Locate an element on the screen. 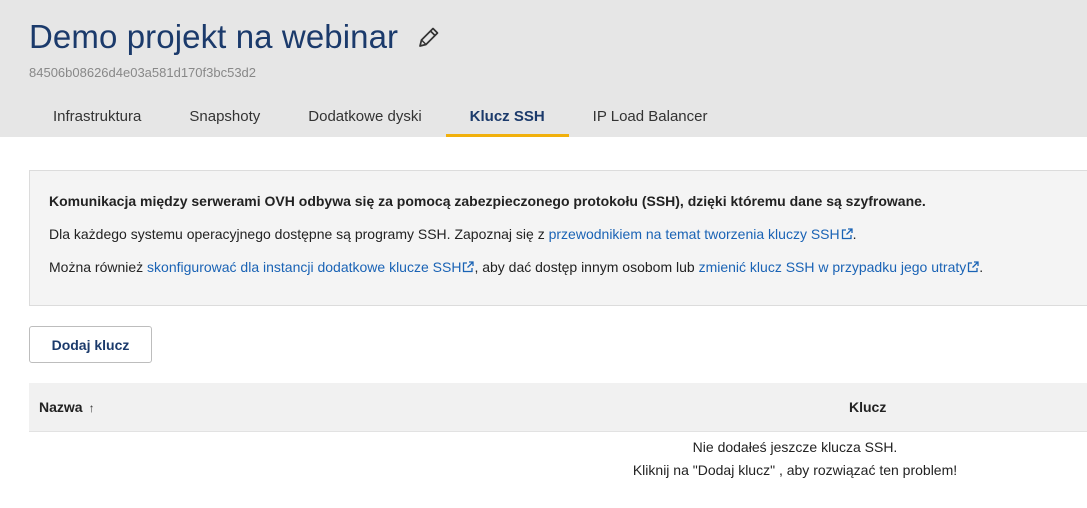  empty-state-line: Nie dodałeś jeszcze klucza SSH. is located at coordinates (795, 447).